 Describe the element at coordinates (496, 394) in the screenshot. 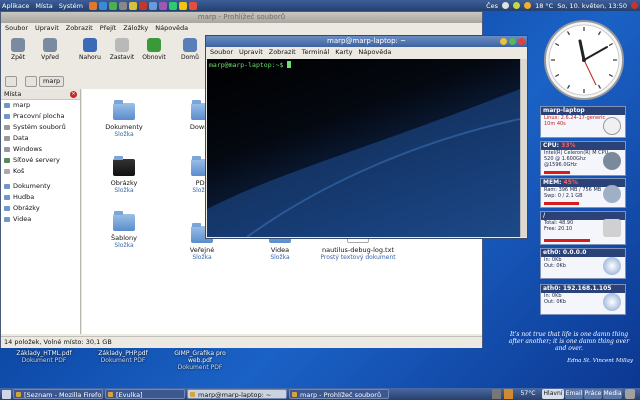

I see `applet-icon` at that location.